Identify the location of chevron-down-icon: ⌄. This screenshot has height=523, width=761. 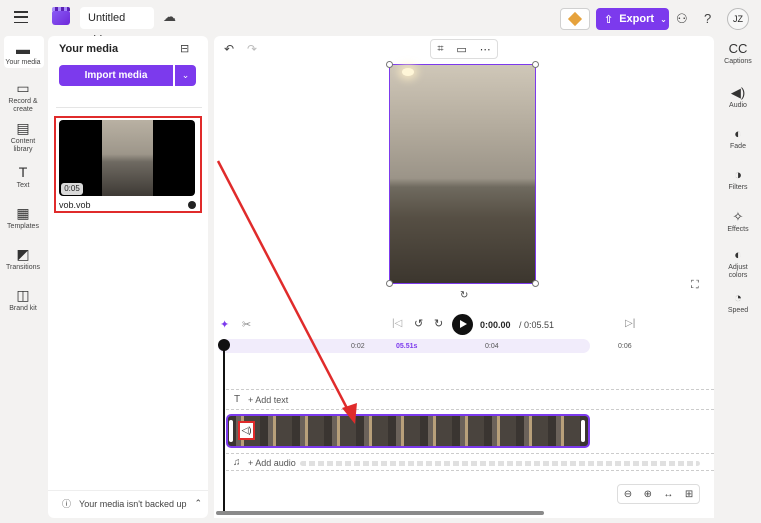
(663, 19).